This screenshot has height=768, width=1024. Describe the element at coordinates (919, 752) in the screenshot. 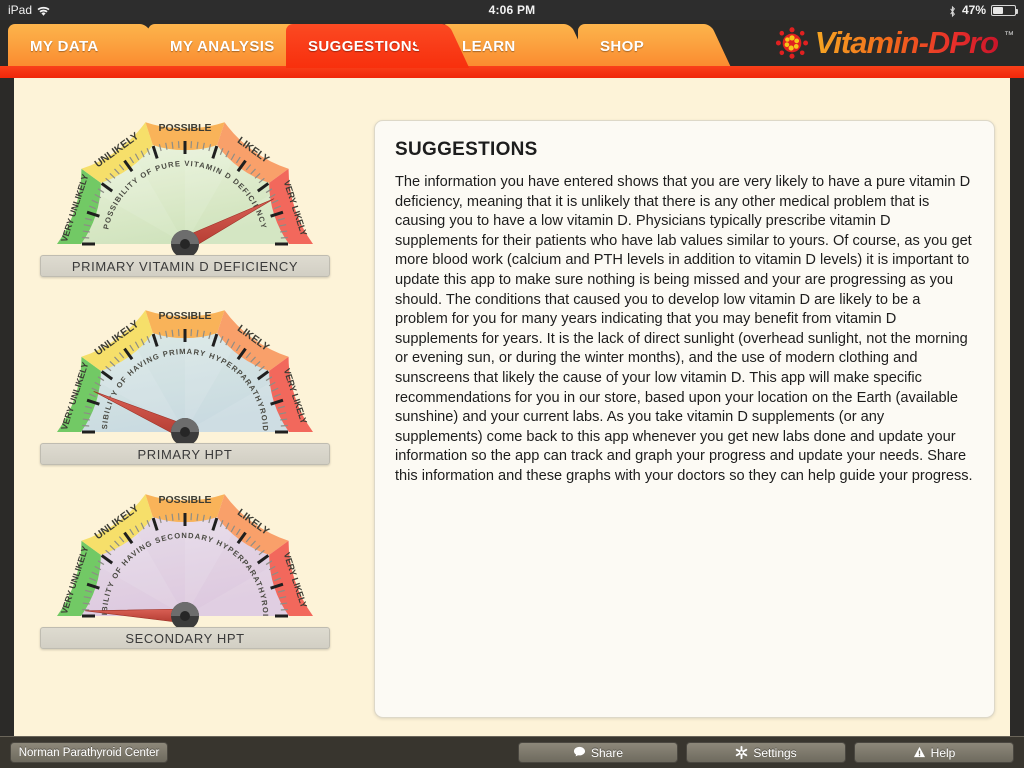

I see `warning-triangle-icon` at that location.